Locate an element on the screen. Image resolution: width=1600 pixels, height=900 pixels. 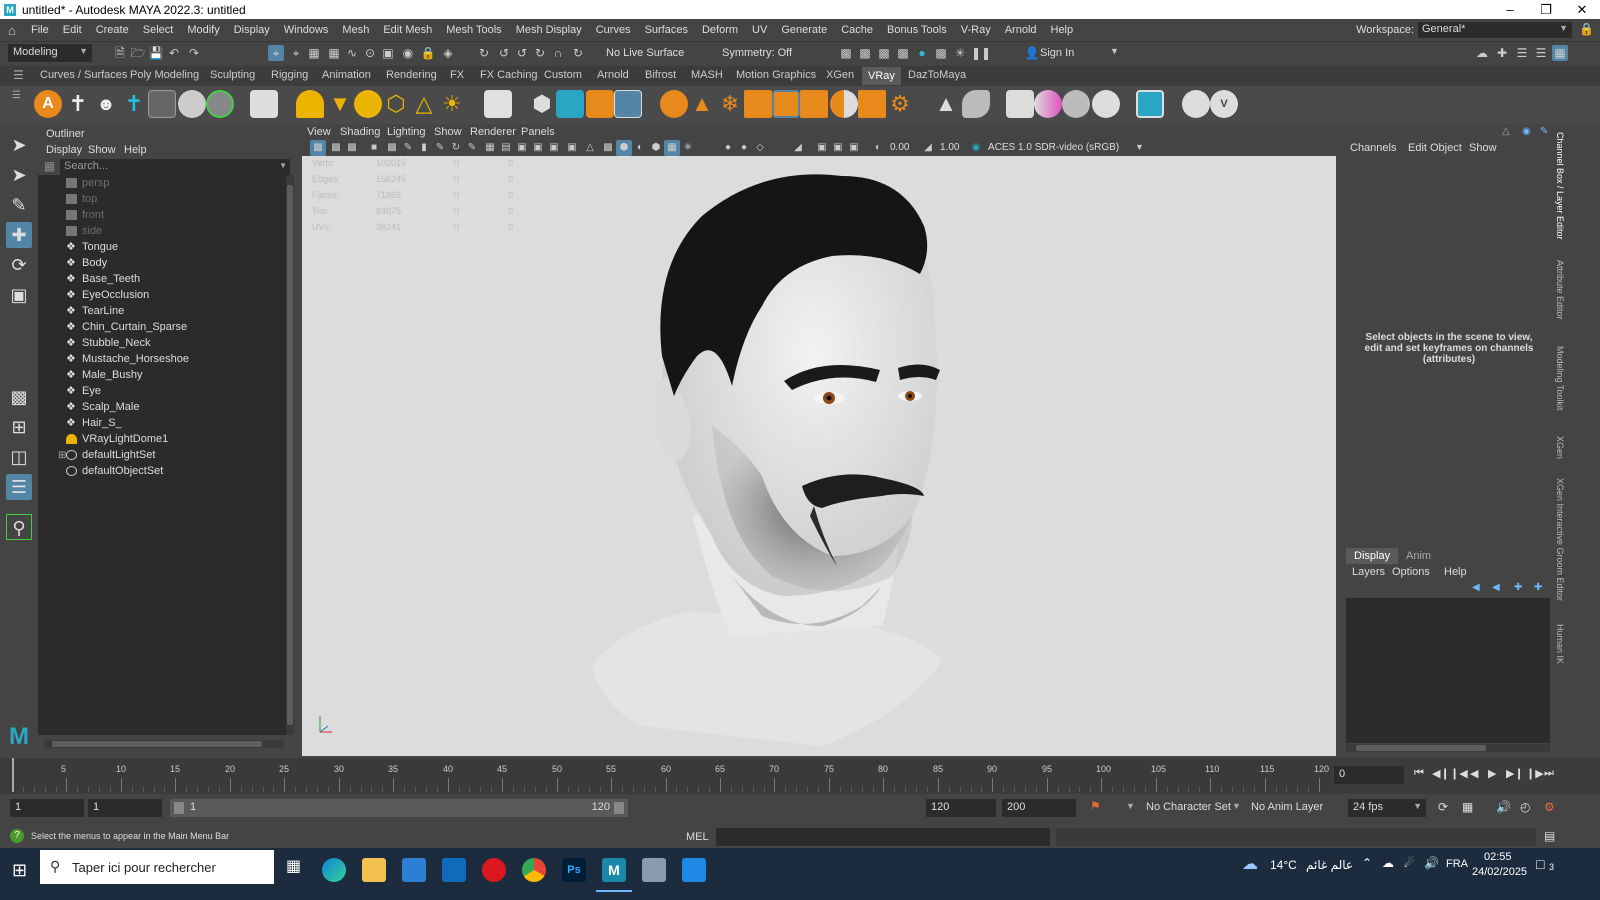
channel-box-icon: ☰ is located at coordinates (1541, 53).